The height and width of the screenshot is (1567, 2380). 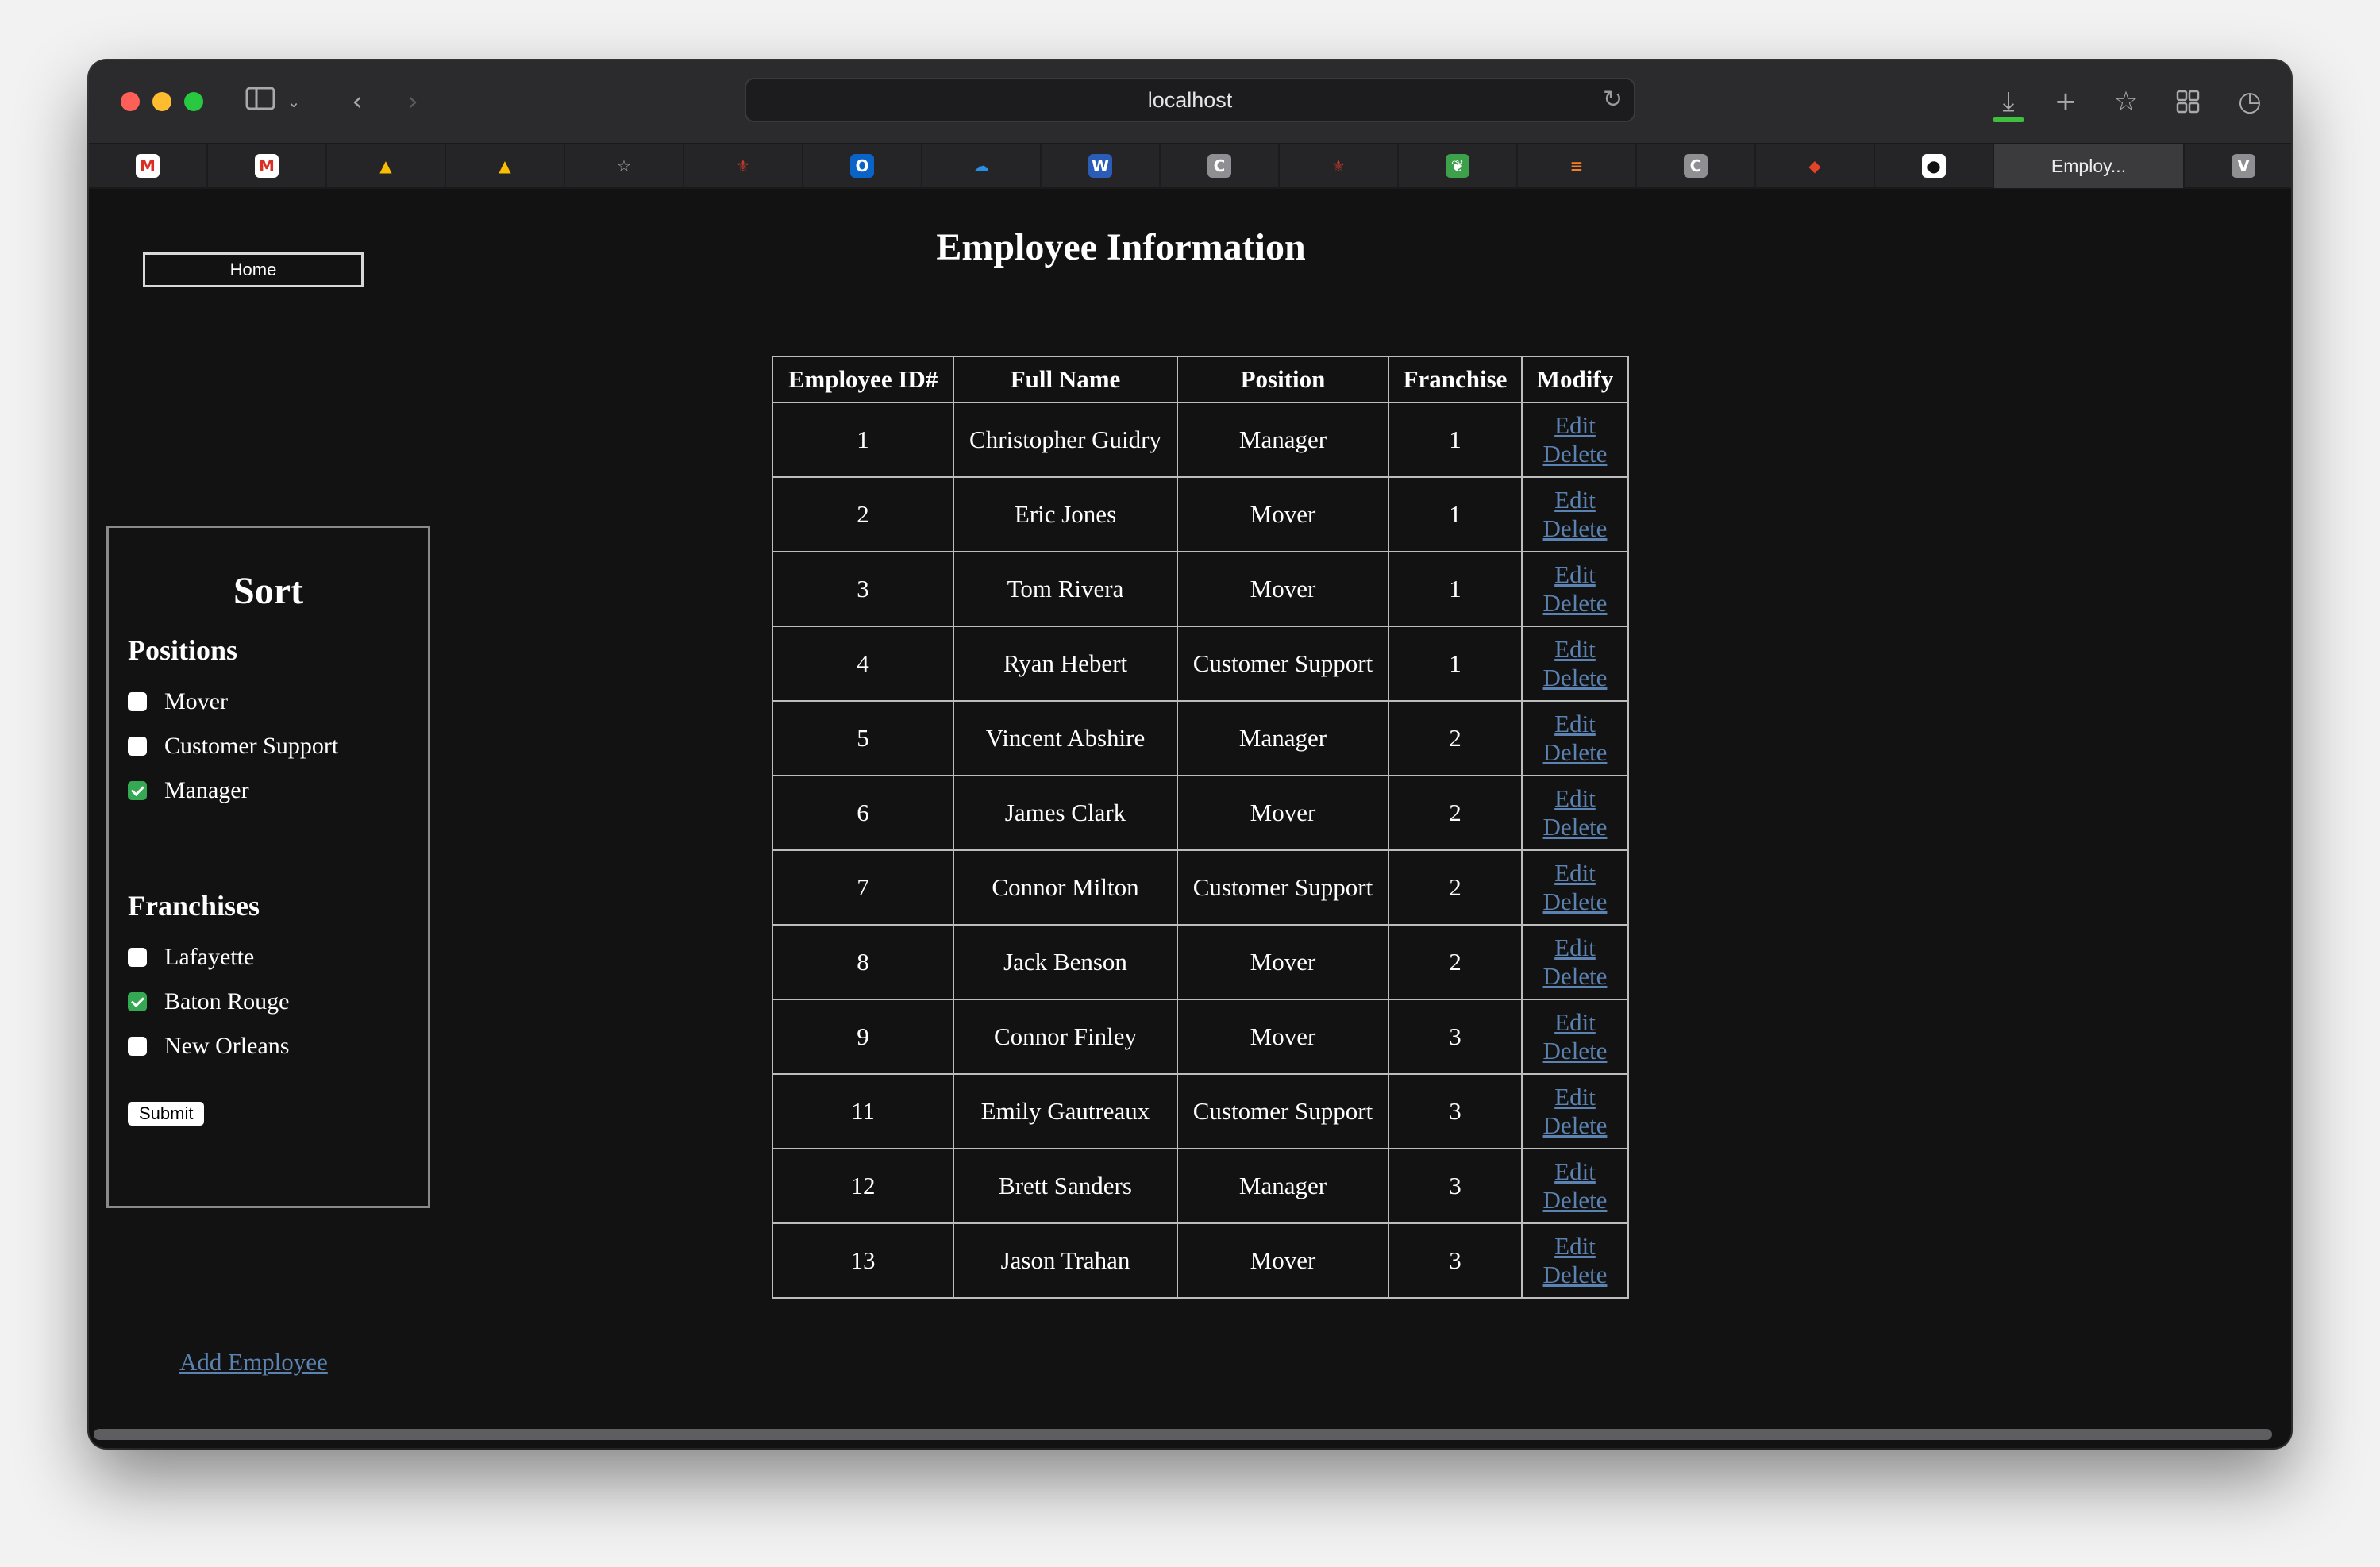 I want to click on browser-tab: W, so click(x=1101, y=166).